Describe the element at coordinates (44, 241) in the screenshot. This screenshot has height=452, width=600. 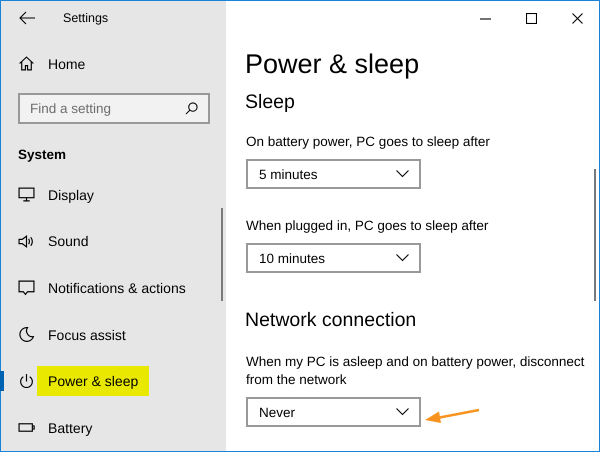
I see `sidebar-item: Sound` at that location.